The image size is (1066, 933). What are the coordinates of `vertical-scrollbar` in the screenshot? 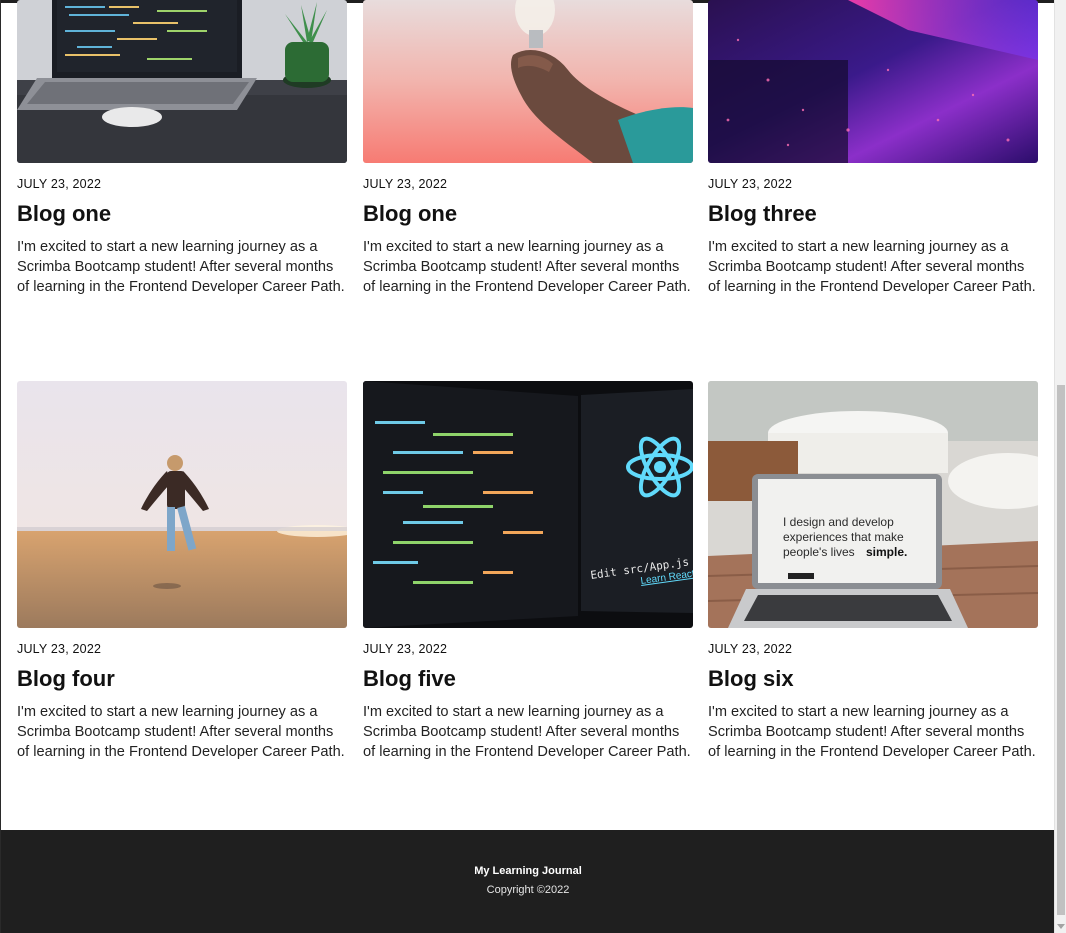 It's located at (1060, 466).